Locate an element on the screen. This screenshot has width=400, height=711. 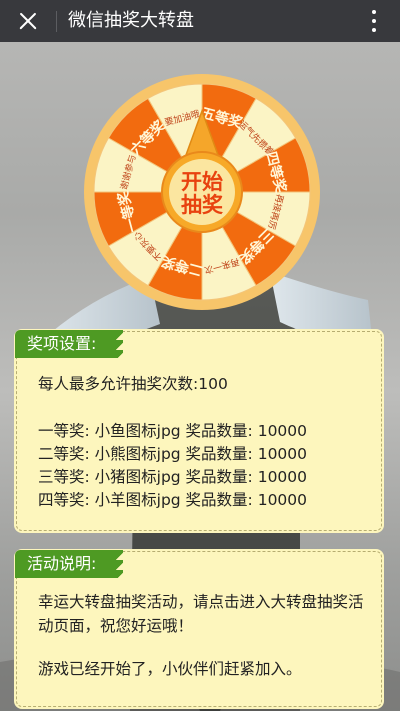
activity-line-3: 游戏已经开始了，小伙伴们赶紧加入。 is located at coordinates (170, 669).